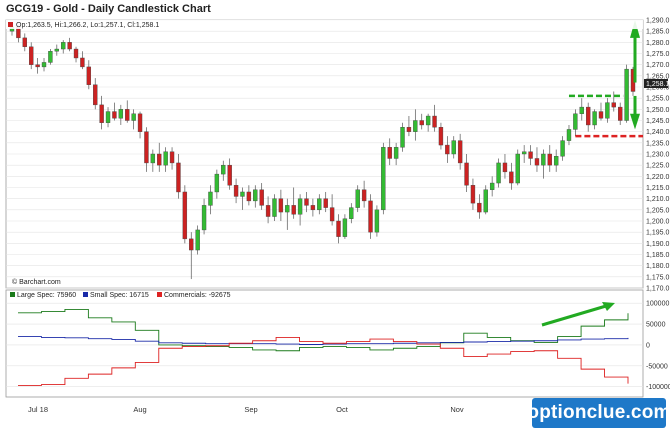 The height and width of the screenshot is (431, 670). I want to click on x-tick-label: Aug, so click(139, 409).